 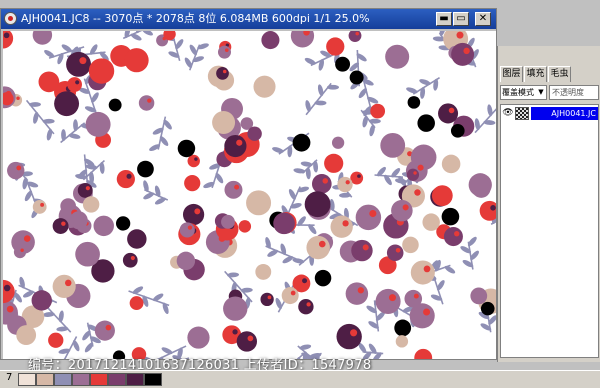 I want to click on maximize-button: ▭, so click(x=461, y=19).